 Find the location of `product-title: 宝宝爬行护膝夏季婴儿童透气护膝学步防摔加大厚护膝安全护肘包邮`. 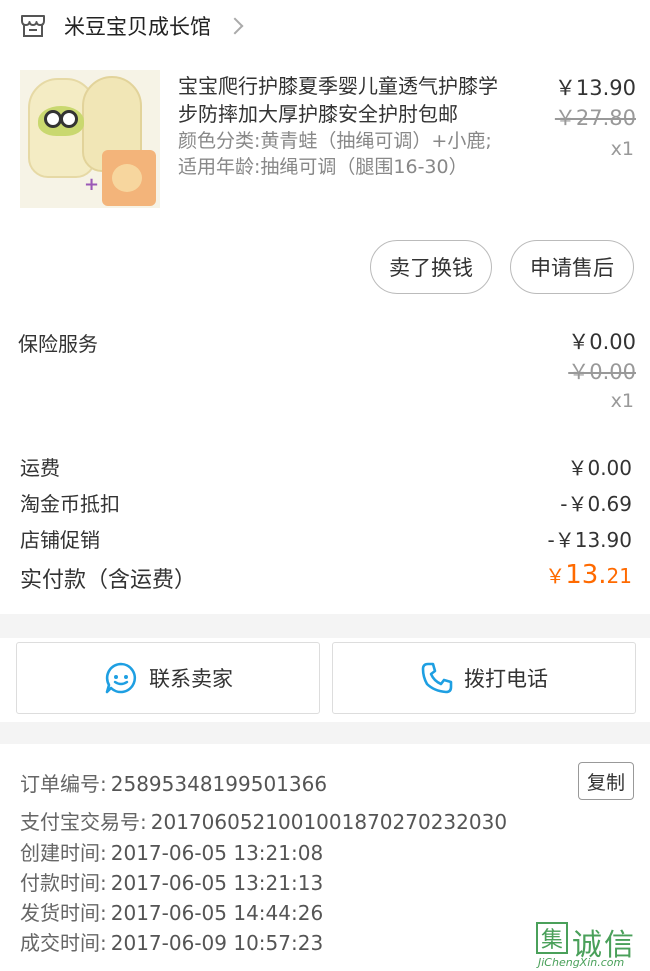

product-title: 宝宝爬行护膝夏季婴儿童透气护膝学步防摔加大厚护膝安全护肘包邮 is located at coordinates (345, 100).